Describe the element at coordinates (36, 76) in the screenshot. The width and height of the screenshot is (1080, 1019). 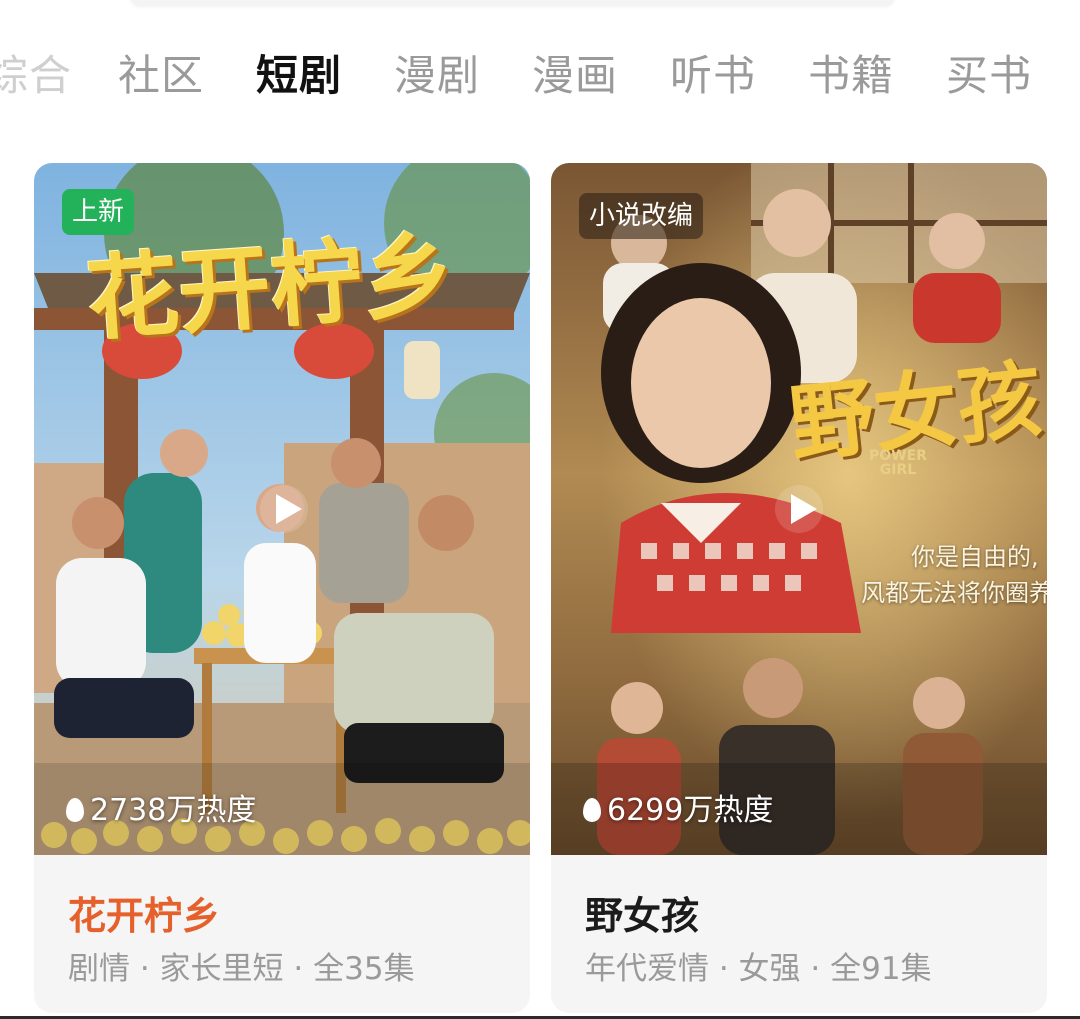
I see `tab-general: 综合` at that location.